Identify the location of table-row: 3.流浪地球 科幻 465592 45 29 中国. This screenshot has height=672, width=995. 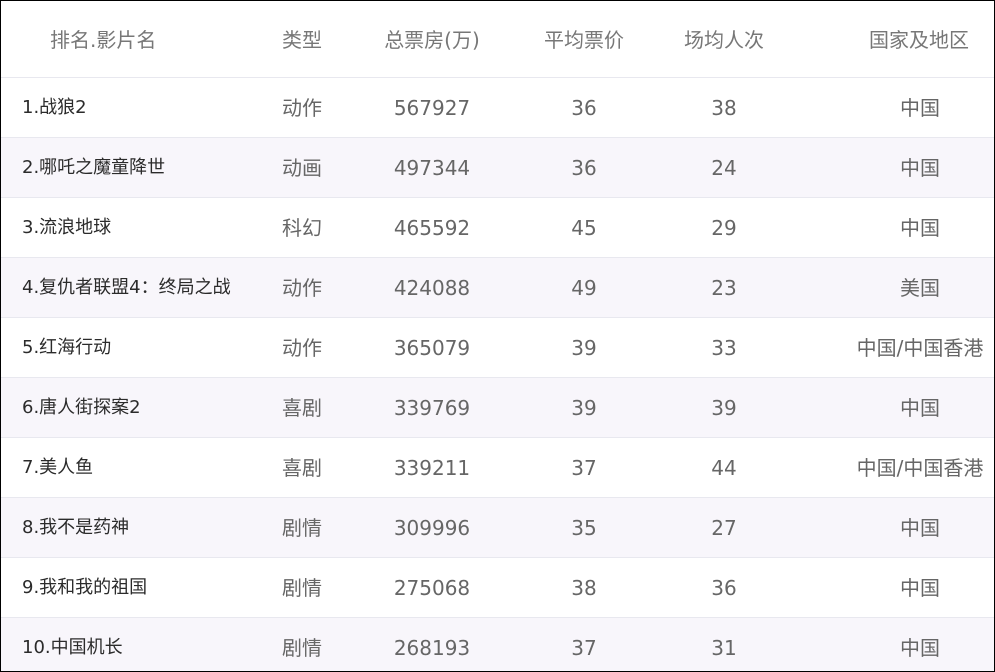
(497, 227).